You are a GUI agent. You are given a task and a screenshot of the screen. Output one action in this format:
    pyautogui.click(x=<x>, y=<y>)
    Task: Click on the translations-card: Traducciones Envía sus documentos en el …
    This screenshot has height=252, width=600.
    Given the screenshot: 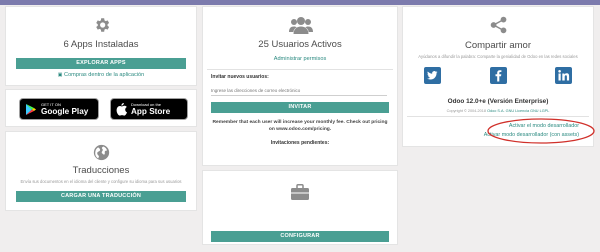 What is the action you would take?
    pyautogui.click(x=101, y=171)
    